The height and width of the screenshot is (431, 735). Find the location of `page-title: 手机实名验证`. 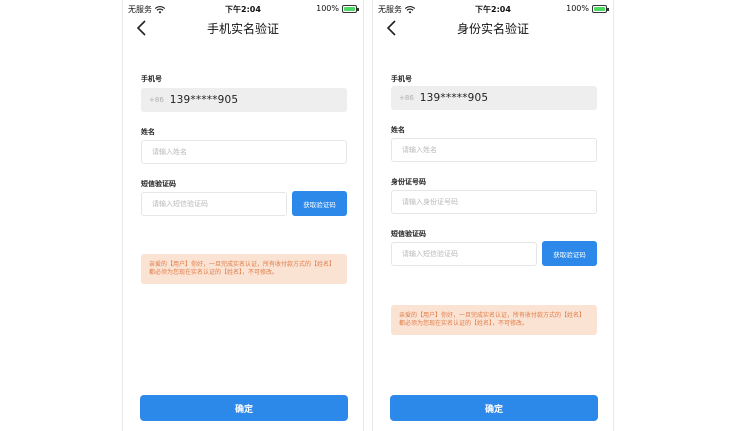

page-title: 手机实名验证 is located at coordinates (242, 29).